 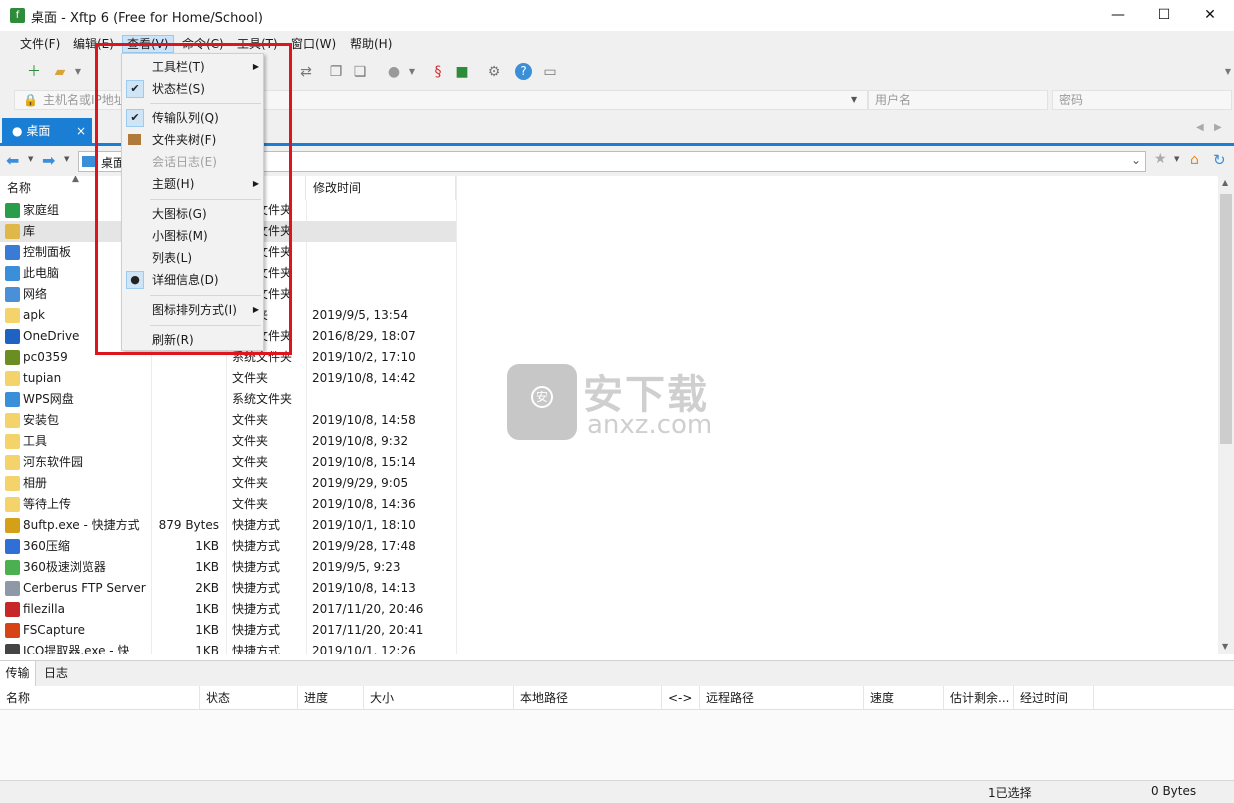 I want to click on file-row: 工具 文件夹 2019/10/8, 9:32, so click(x=228, y=441).